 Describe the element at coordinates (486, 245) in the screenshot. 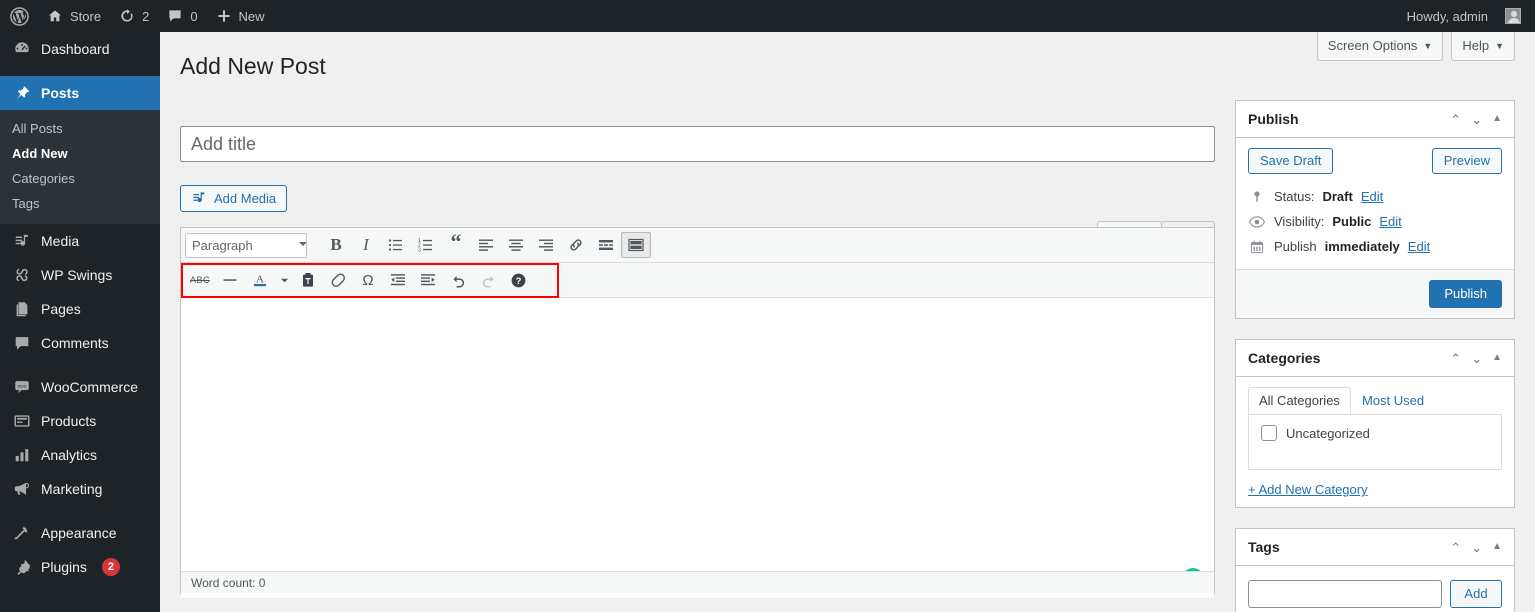

I see `toolbar-align-left` at that location.